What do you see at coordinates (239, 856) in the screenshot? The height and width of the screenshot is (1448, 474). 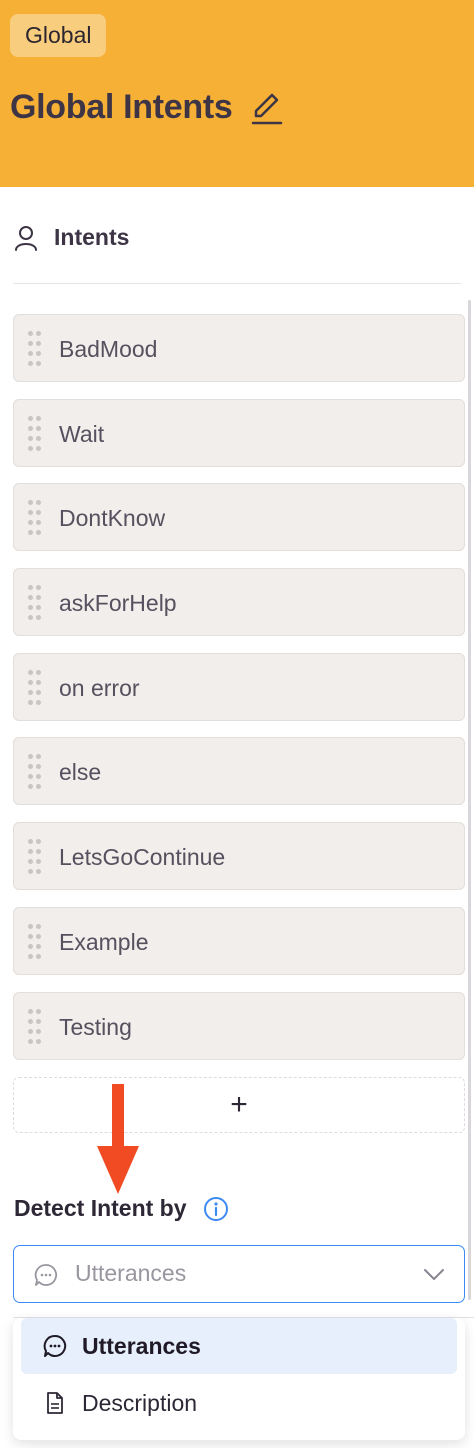 I see `intent-item-letsgocontinue: LetsGoContinue` at bounding box center [239, 856].